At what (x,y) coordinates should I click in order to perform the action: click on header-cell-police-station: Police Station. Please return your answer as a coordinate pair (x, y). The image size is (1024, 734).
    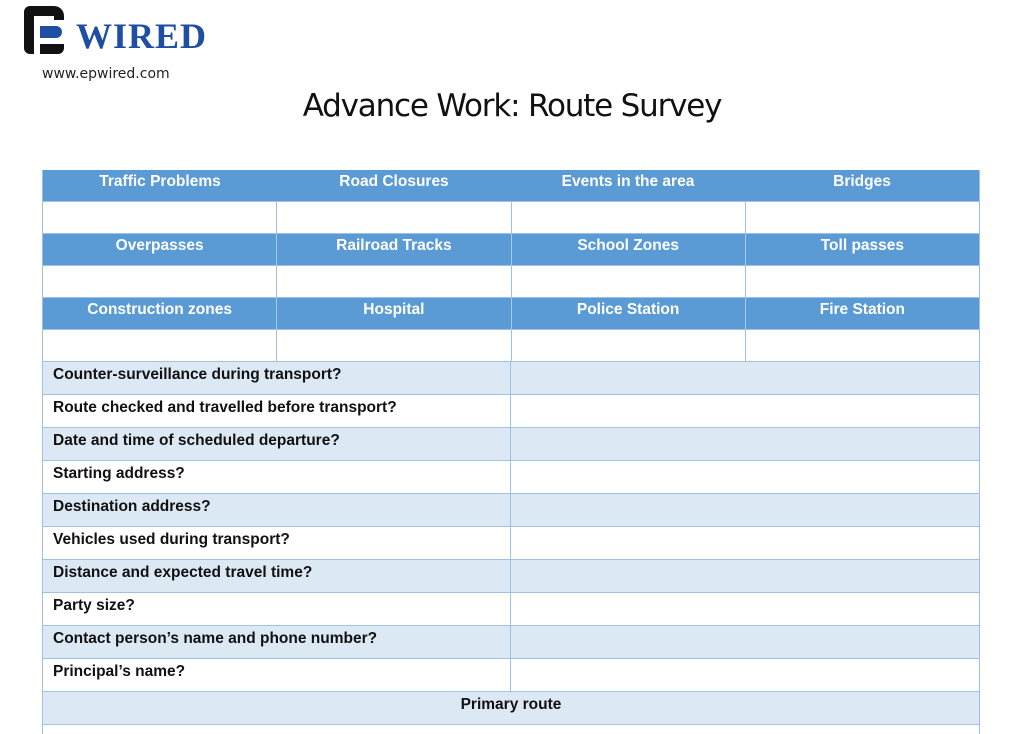
    Looking at the image, I should click on (629, 313).